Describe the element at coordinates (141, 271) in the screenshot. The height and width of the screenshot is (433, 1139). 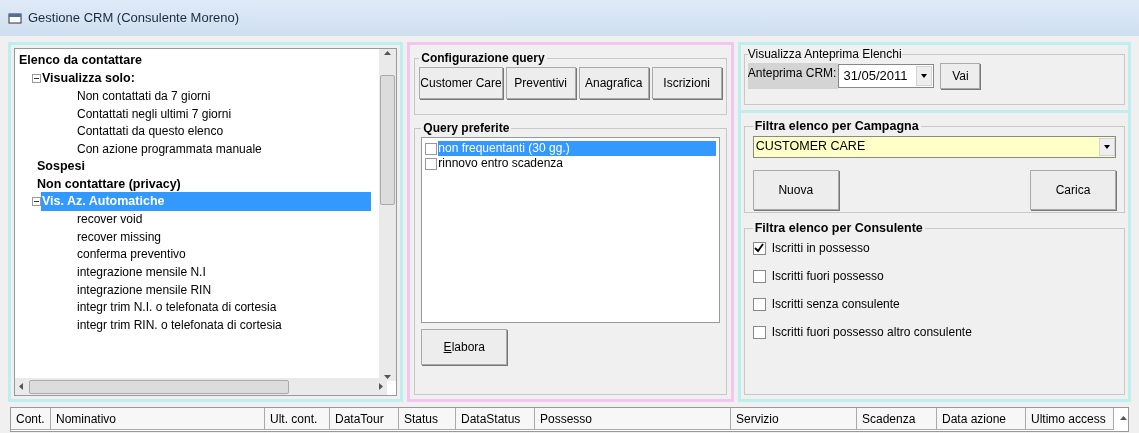
I see `tree-item: integrazione mensile N.I` at that location.